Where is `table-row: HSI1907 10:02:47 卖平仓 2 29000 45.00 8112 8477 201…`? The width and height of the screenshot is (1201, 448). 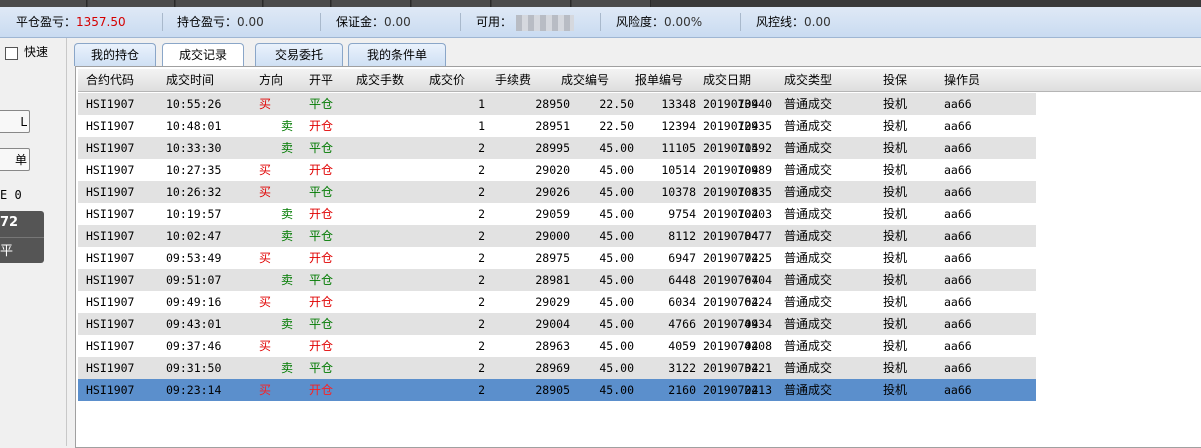
table-row: HSI1907 10:02:47 卖平仓 2 29000 45.00 8112 8477 201… is located at coordinates (557, 236).